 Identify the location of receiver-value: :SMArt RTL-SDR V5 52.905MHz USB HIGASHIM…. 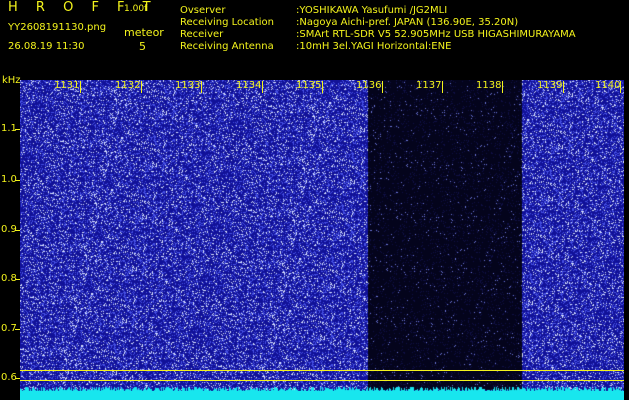
(436, 34).